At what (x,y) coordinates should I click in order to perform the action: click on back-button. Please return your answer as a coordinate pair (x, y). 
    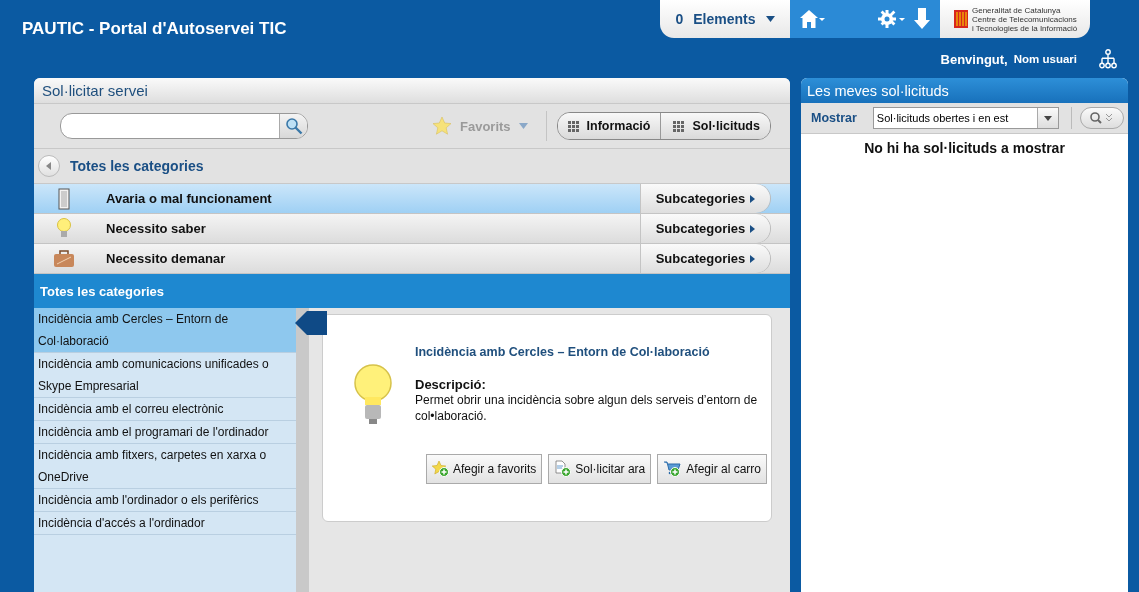
    Looking at the image, I should click on (49, 166).